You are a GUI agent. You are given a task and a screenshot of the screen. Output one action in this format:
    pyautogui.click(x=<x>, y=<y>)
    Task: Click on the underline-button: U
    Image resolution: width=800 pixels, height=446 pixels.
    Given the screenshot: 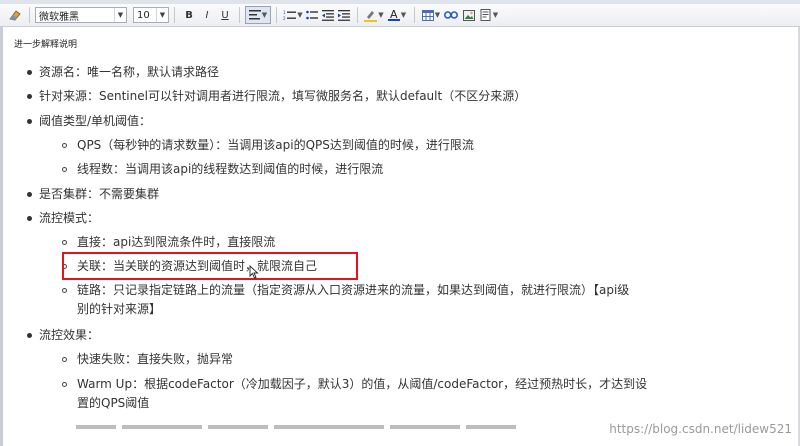 What is the action you would take?
    pyautogui.click(x=225, y=15)
    